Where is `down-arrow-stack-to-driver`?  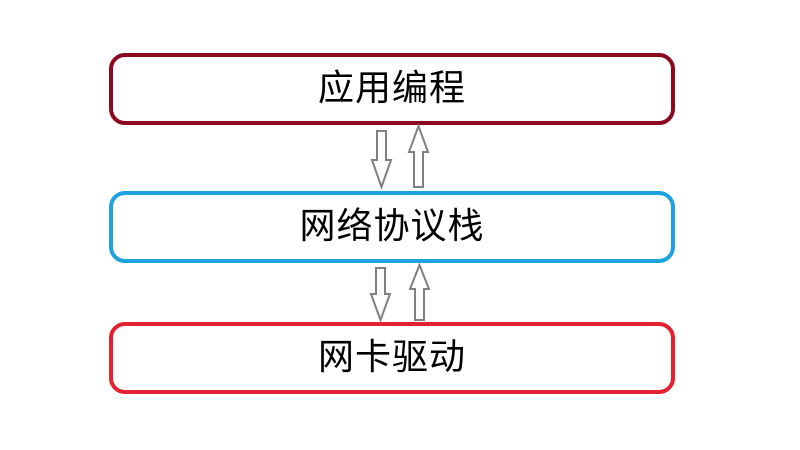 down-arrow-stack-to-driver is located at coordinates (380, 295).